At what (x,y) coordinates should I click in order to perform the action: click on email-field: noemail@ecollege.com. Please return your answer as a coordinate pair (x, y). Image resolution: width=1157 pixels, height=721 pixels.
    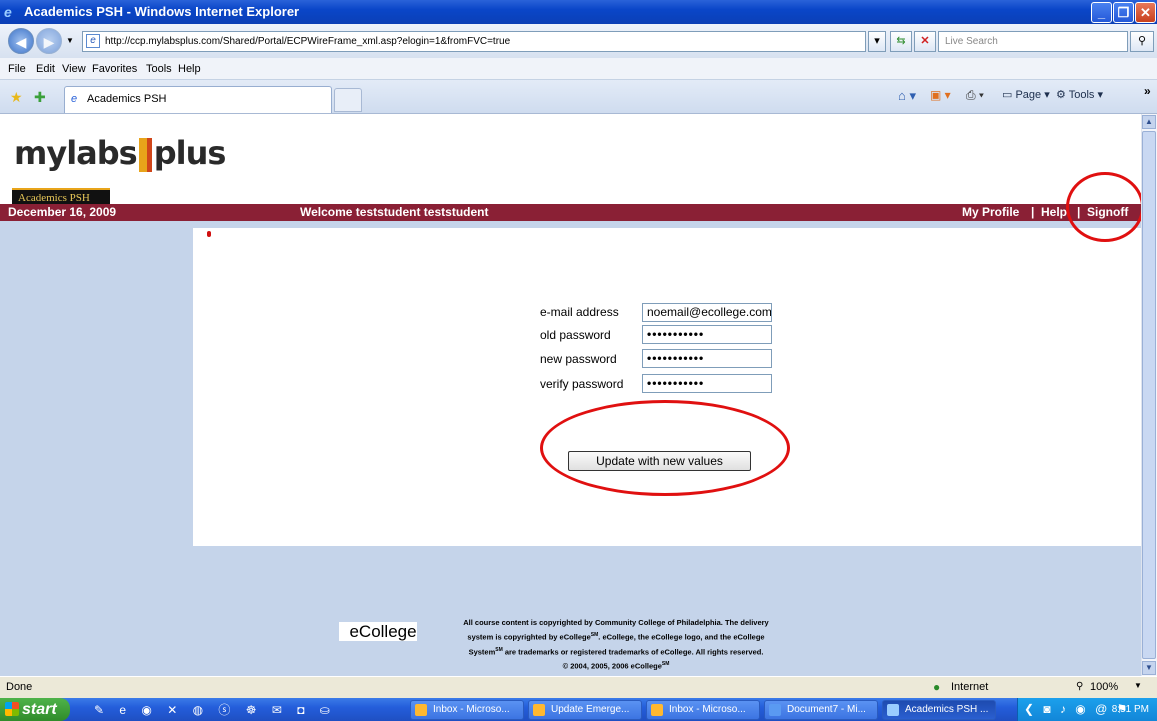
    Looking at the image, I should click on (707, 312).